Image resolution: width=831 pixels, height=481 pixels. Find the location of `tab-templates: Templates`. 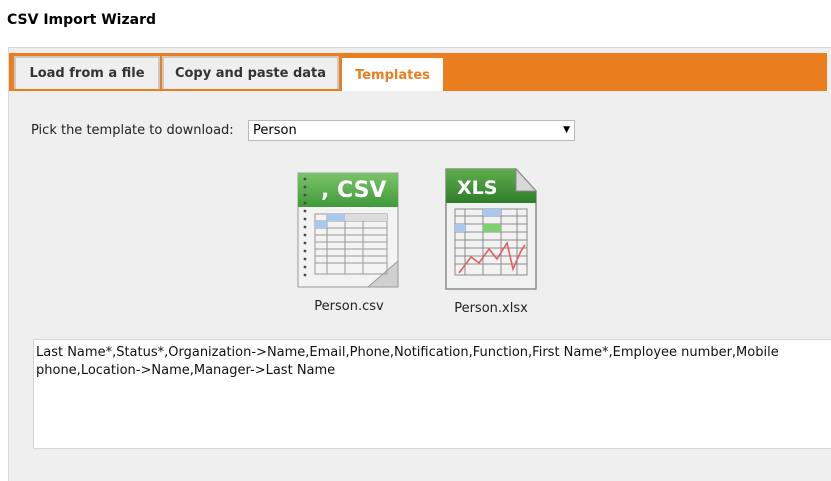

tab-templates: Templates is located at coordinates (392, 74).